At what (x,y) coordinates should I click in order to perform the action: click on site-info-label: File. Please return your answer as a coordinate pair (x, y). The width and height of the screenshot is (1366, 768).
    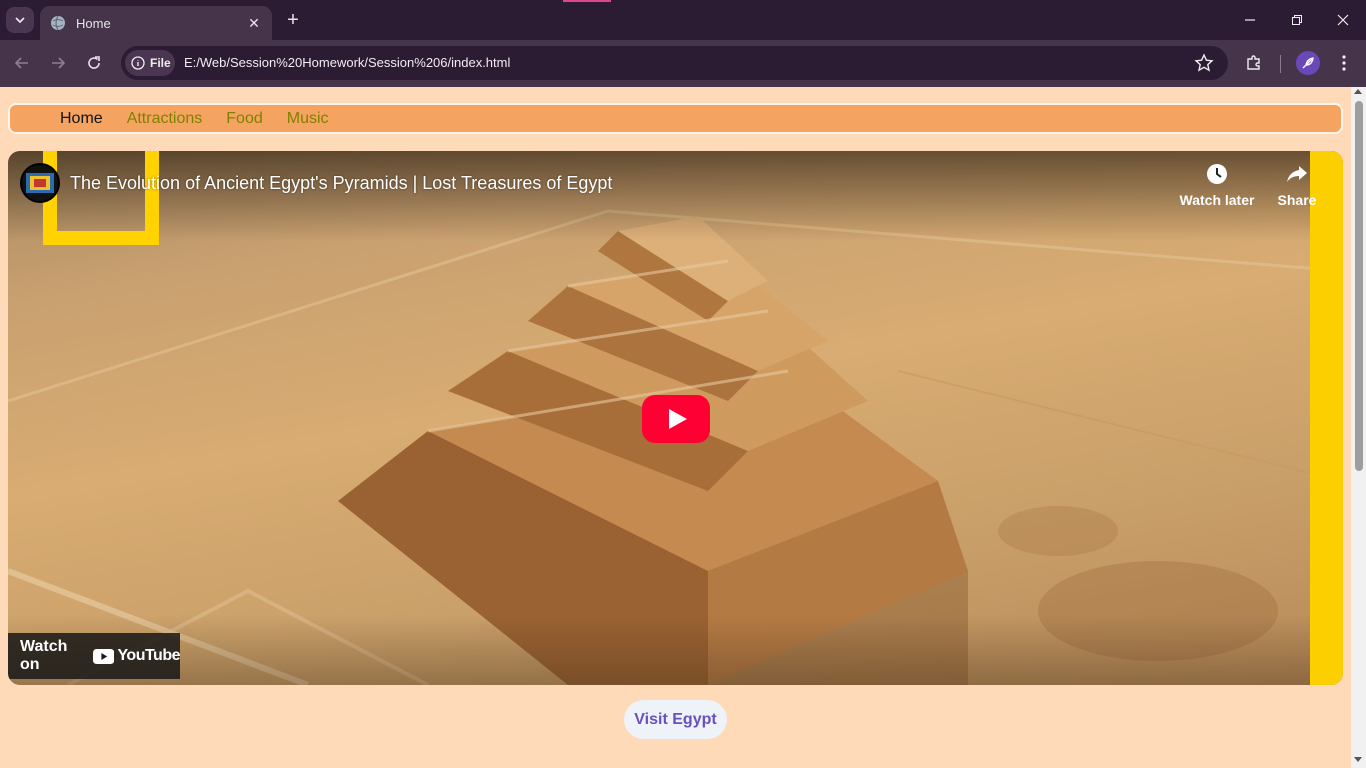
    Looking at the image, I should click on (160, 63).